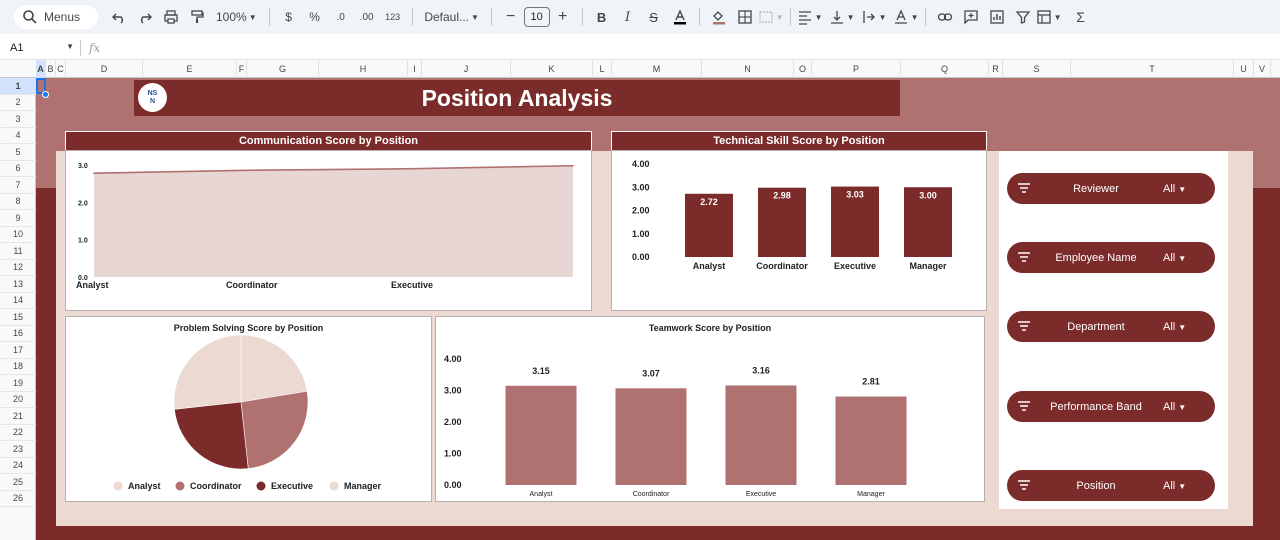  What do you see at coordinates (1152, 69) in the screenshot?
I see `column-header-t: T` at bounding box center [1152, 69].